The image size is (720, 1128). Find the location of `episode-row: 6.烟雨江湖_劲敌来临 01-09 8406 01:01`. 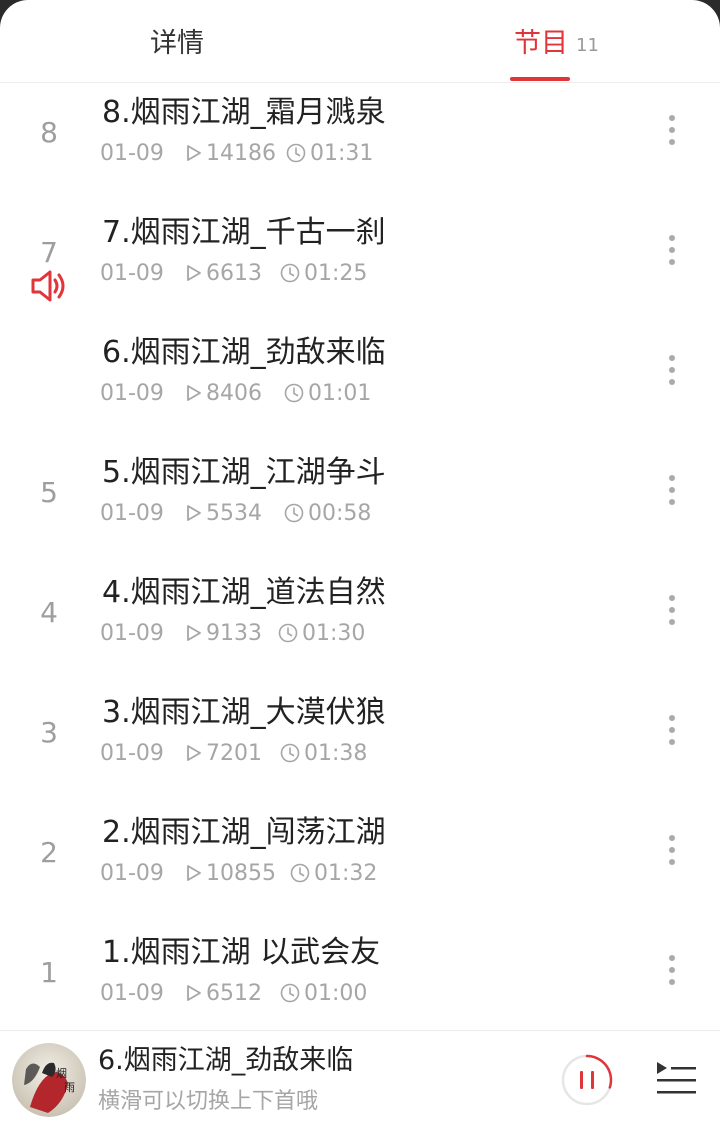

episode-row: 6.烟雨江湖_劲敌来临 01-09 8406 01:01 is located at coordinates (360, 383).